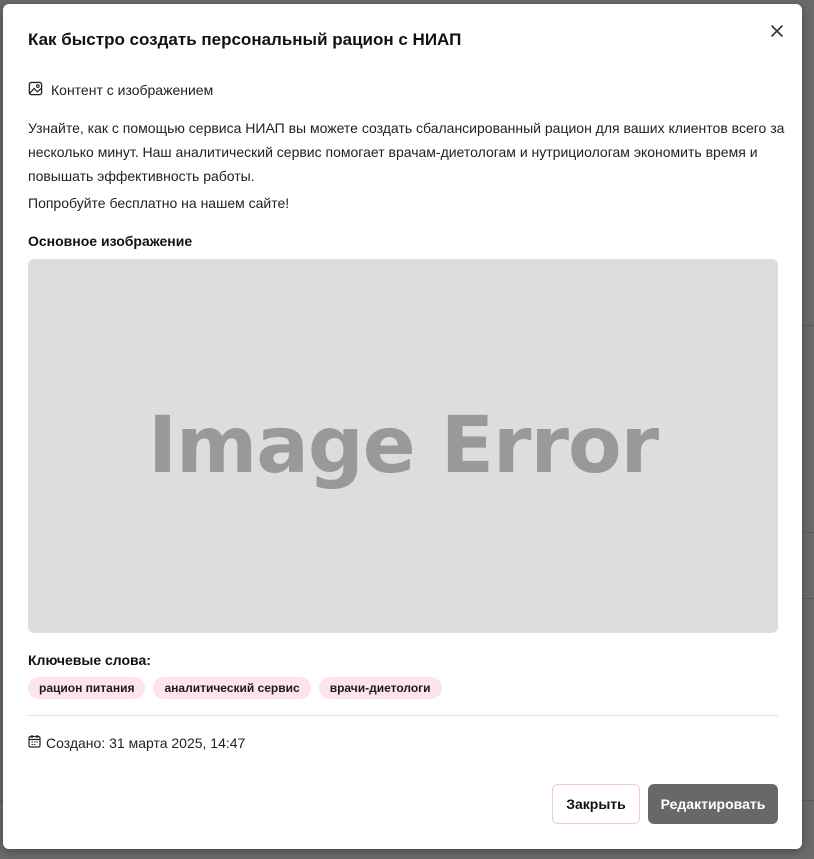  I want to click on divider, so click(403, 715).